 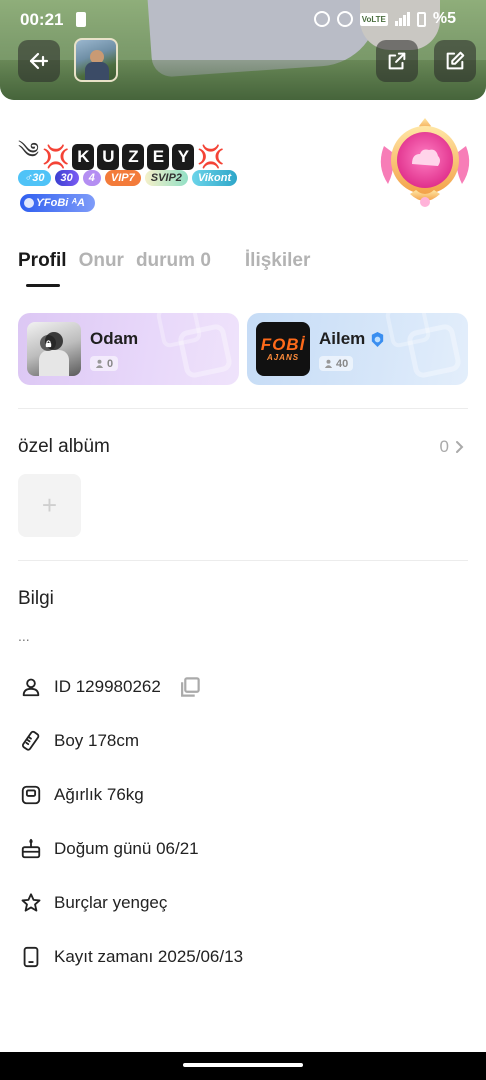 I want to click on name-letter: E, so click(x=158, y=157).